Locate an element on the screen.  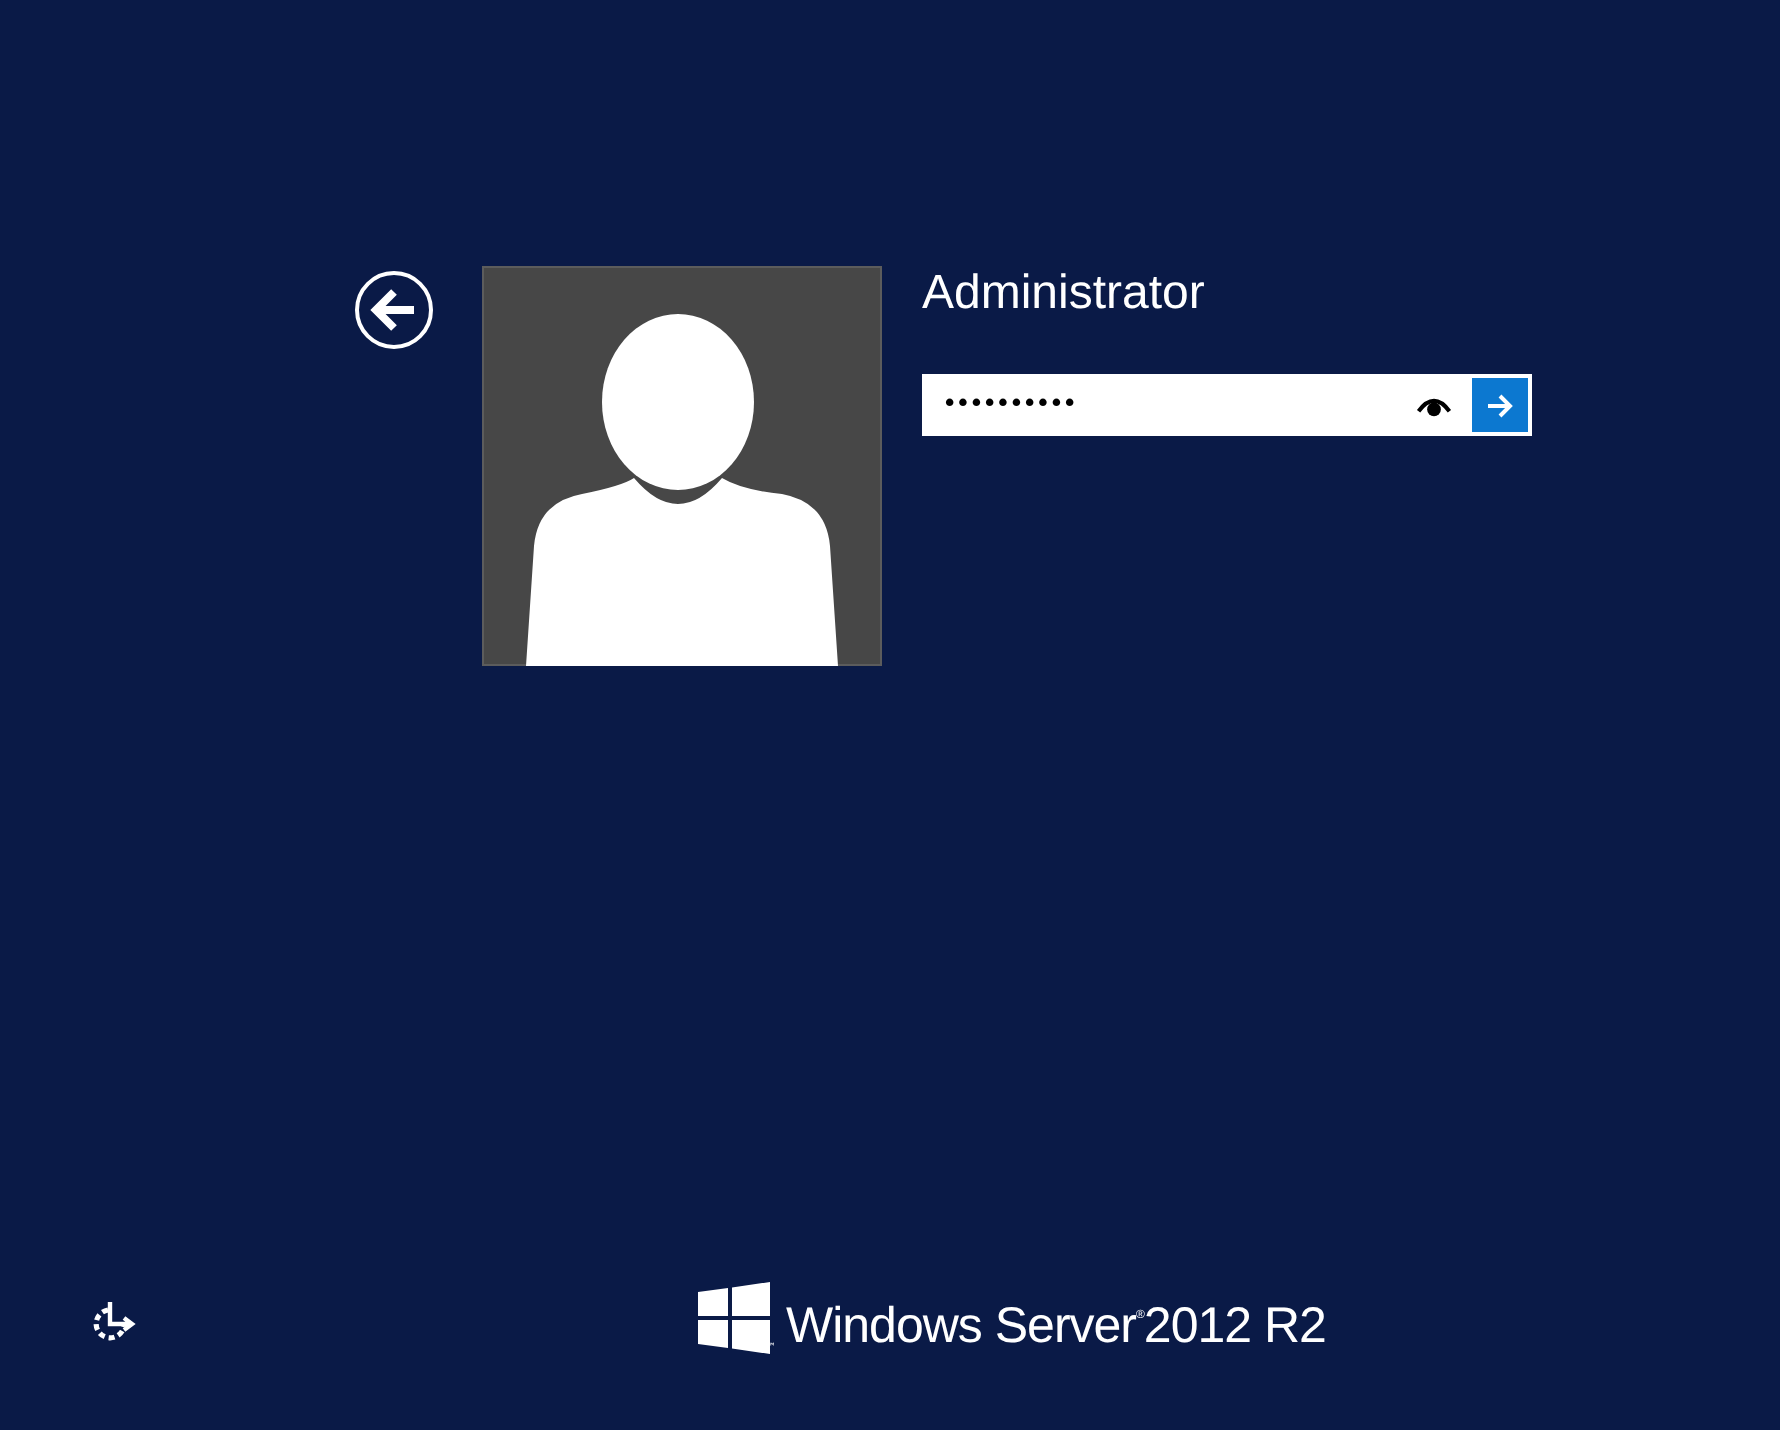
submit-button is located at coordinates (1500, 405).